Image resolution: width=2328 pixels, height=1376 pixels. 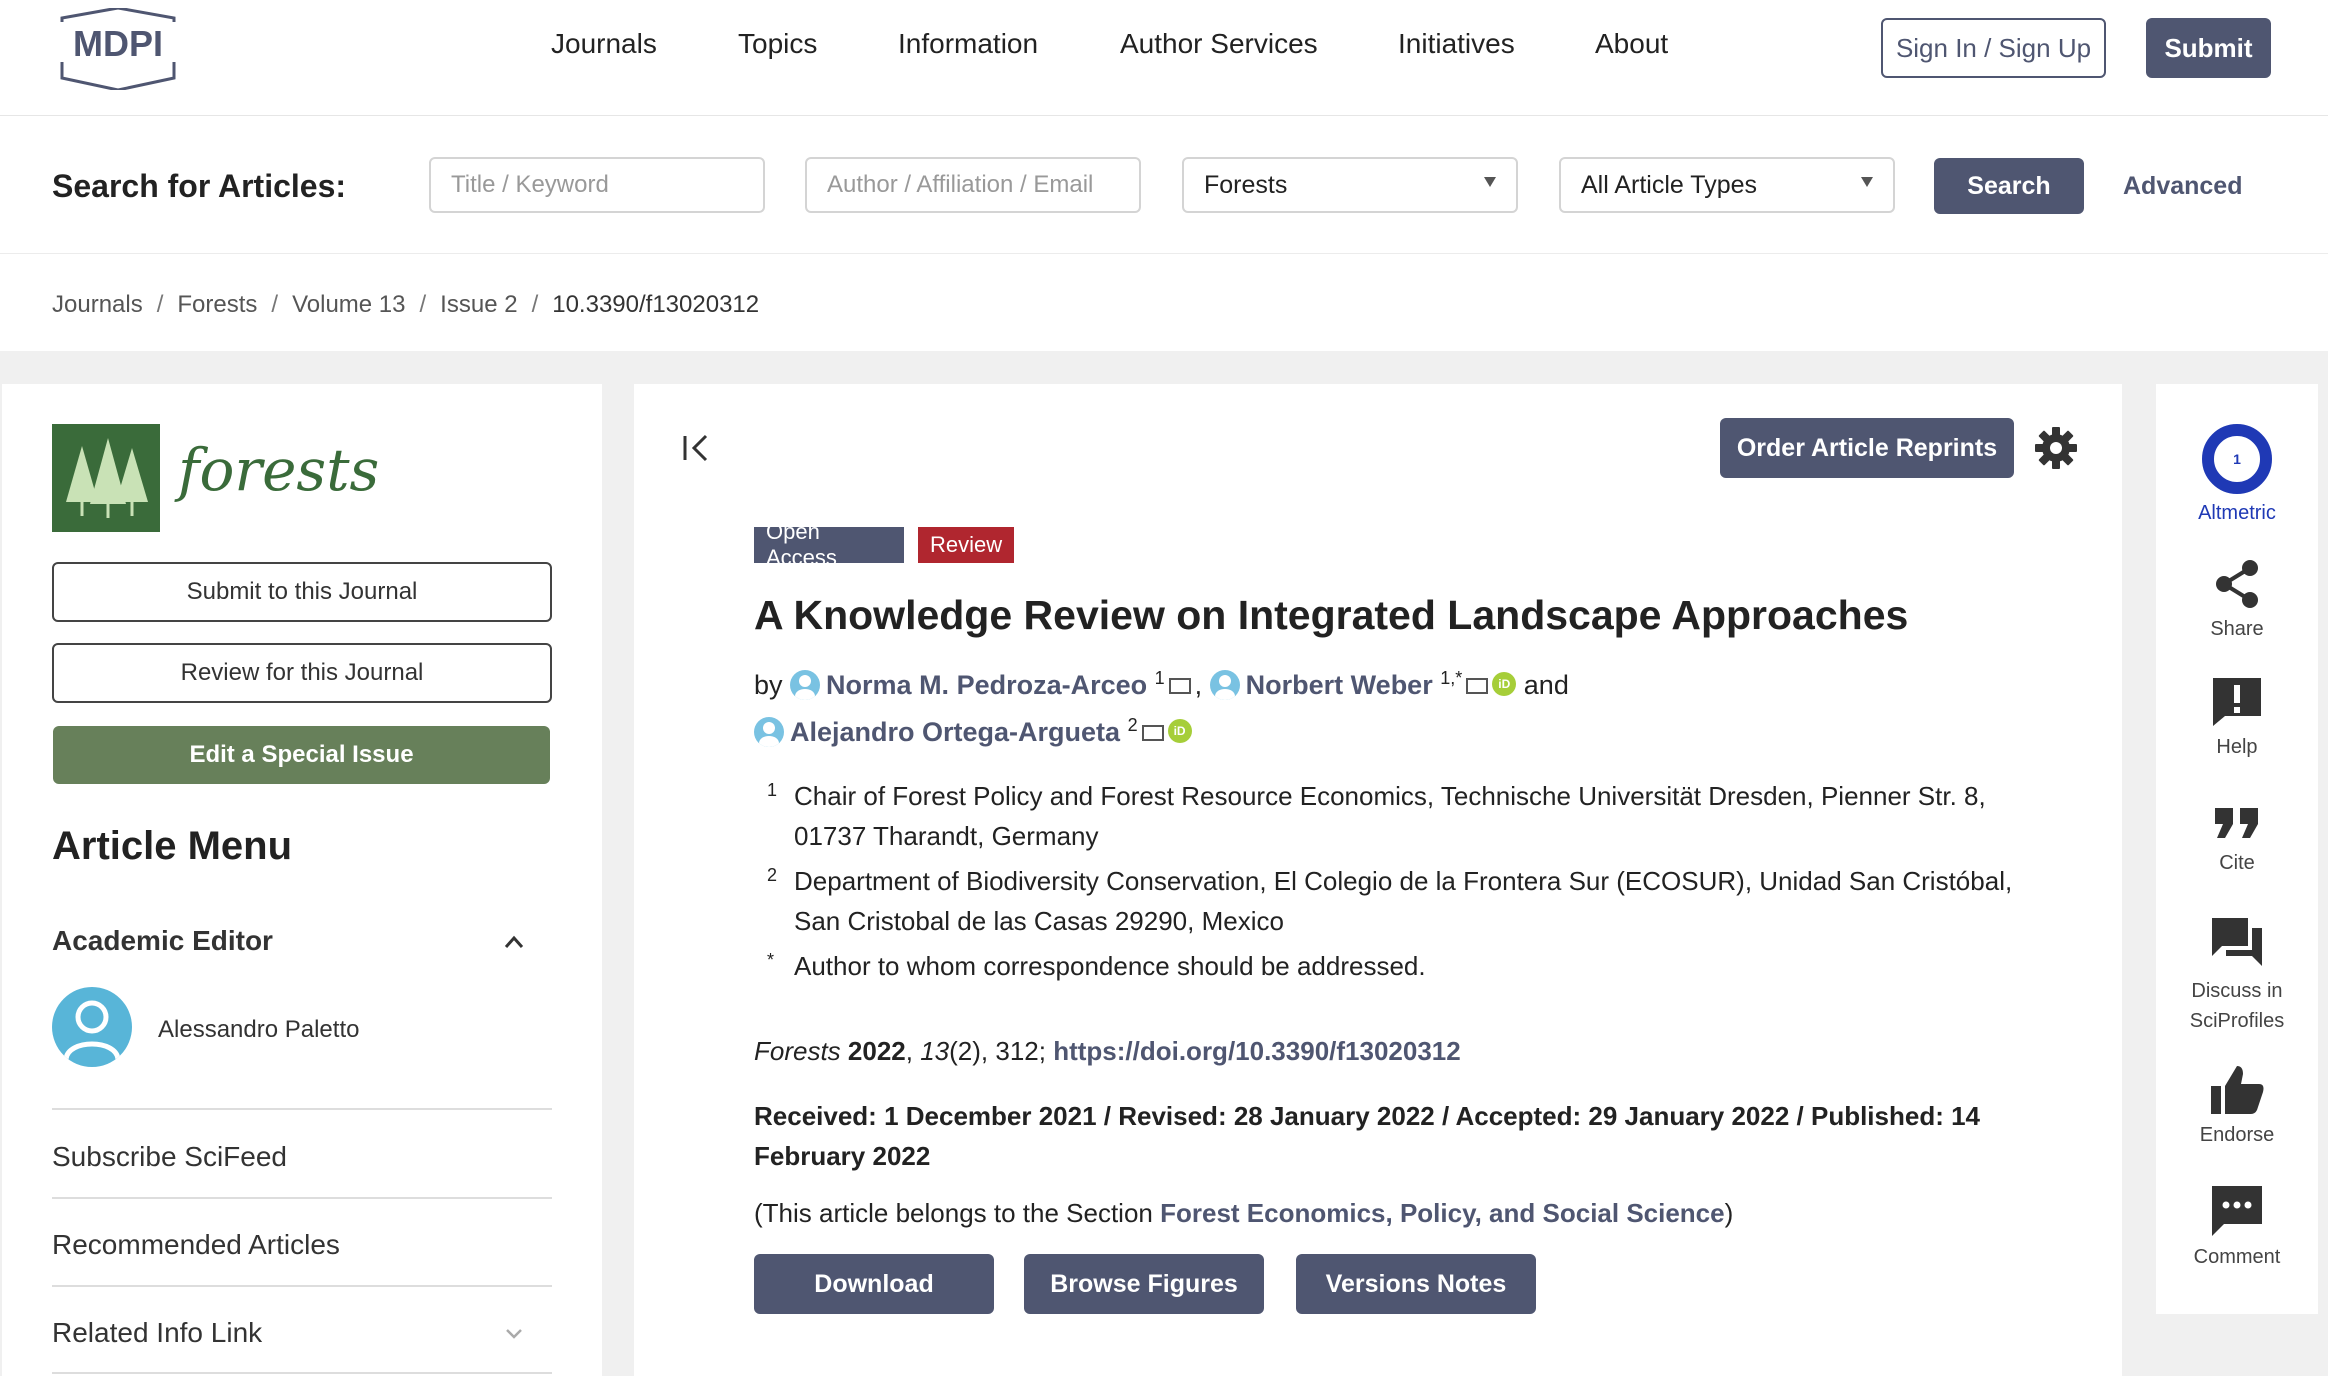 I want to click on chevron-down-icon, so click(x=514, y=1334).